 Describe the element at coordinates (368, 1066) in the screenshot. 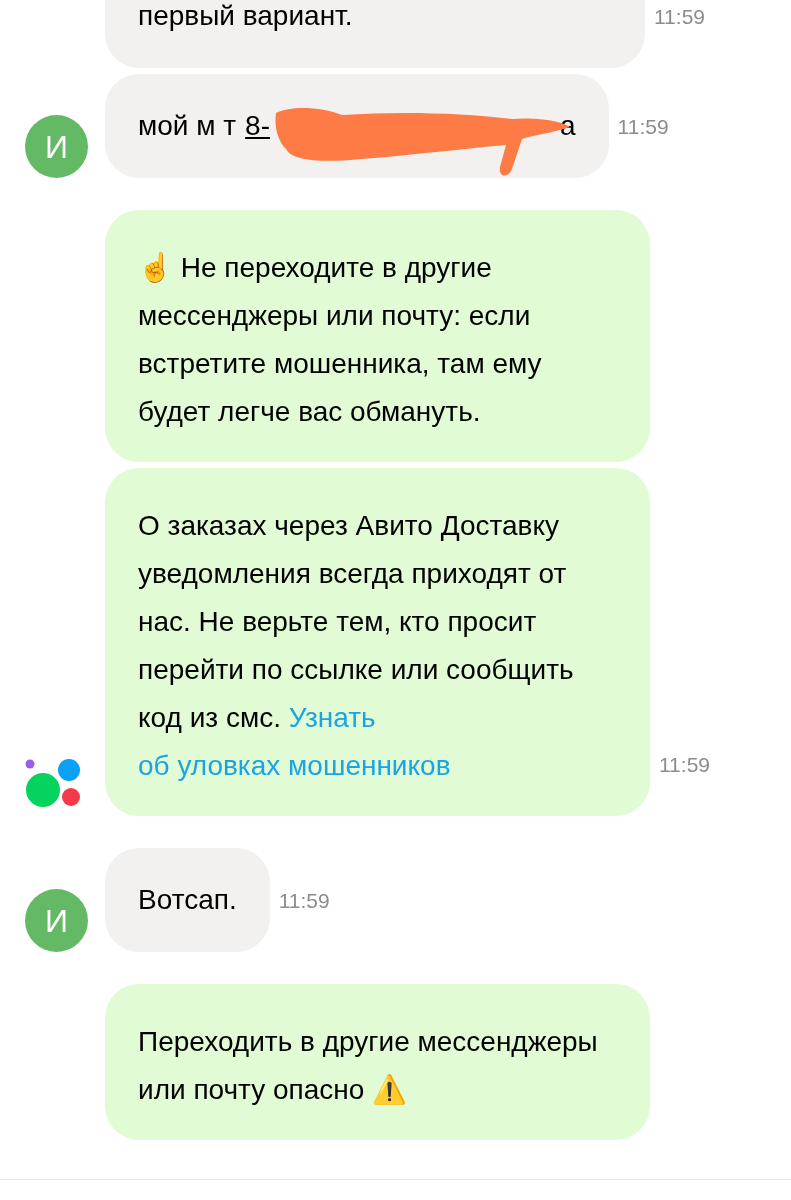

I see `message-text: Переходить в другие мессенджеры или почту опасно ⚠` at that location.